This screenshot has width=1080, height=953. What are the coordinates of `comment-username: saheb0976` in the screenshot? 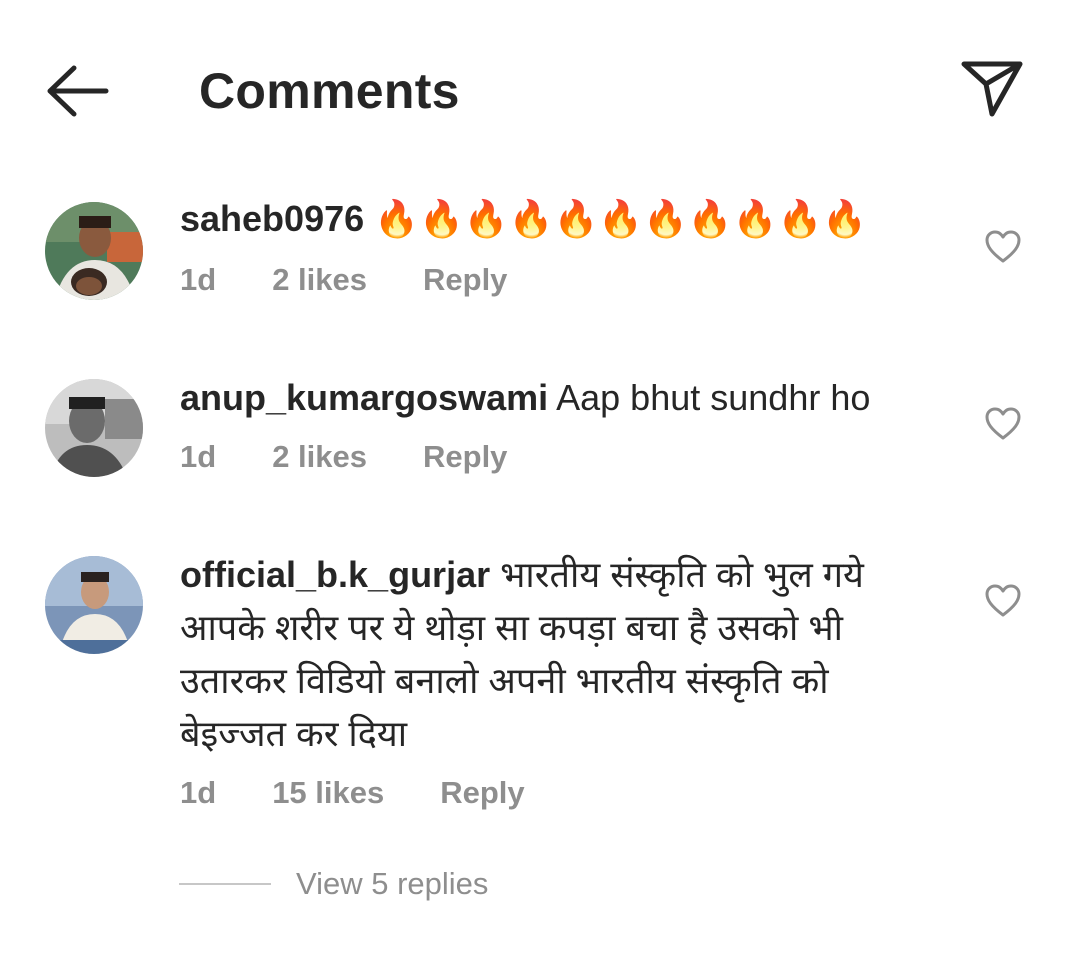 It's located at (272, 218).